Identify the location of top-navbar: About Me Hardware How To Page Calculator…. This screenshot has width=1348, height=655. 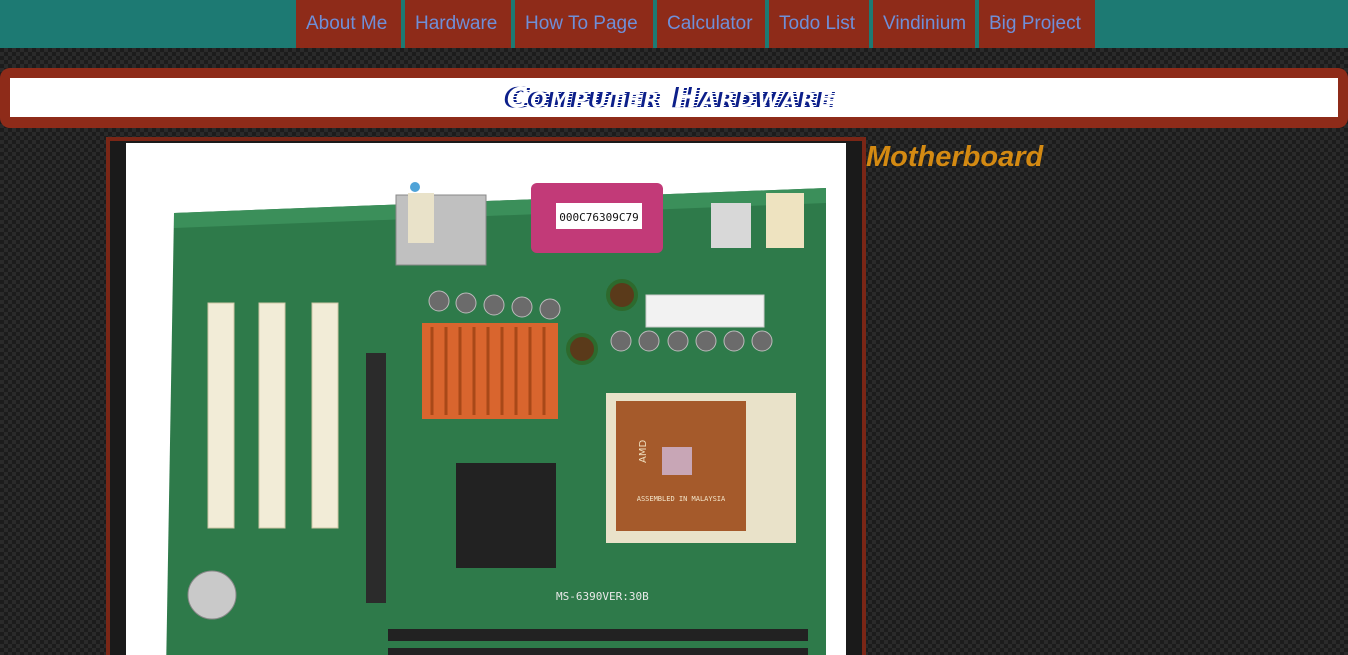
(674, 24).